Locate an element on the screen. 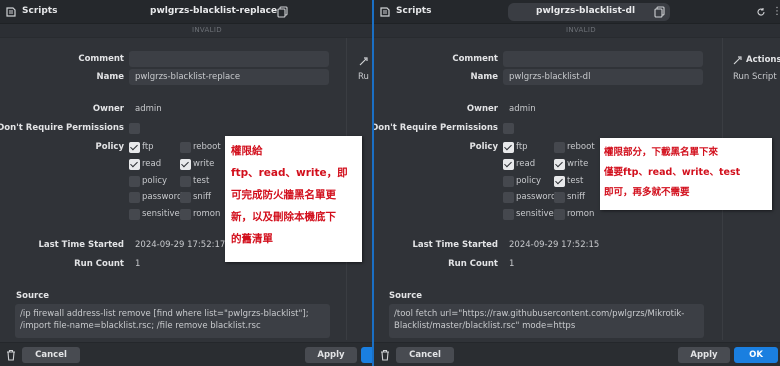 The height and width of the screenshot is (366, 780). note-line: 即可，再多就不需要 is located at coordinates (647, 192).